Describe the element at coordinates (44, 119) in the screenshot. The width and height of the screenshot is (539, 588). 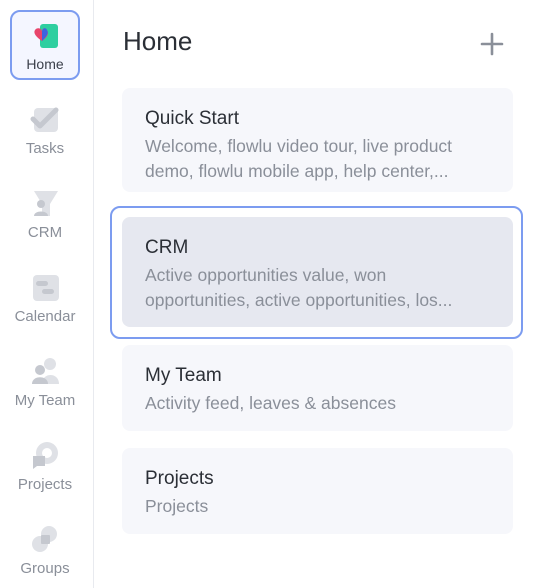
I see `tasks-check-icon` at that location.